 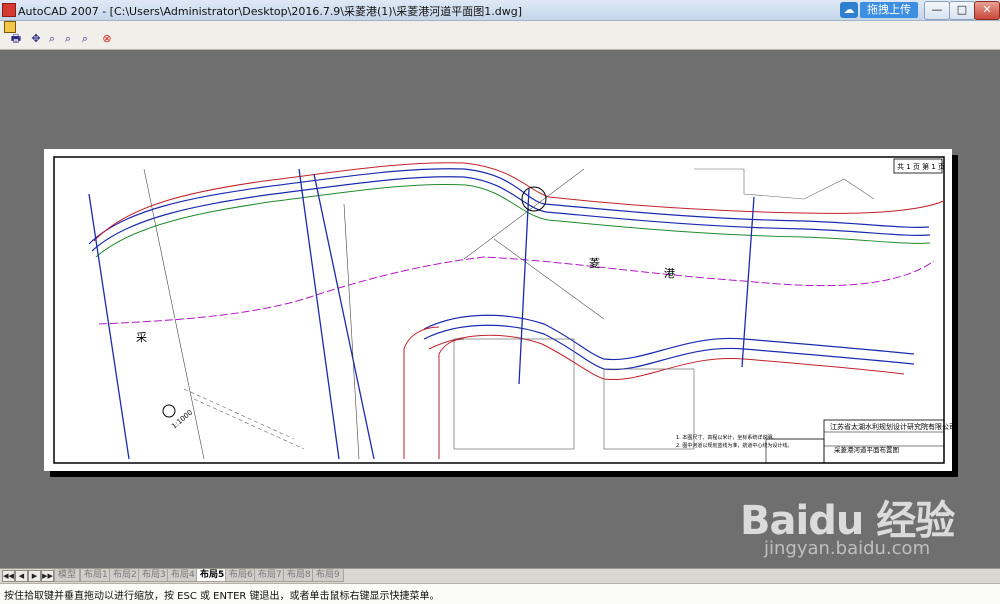 What do you see at coordinates (141, 337) in the screenshot?
I see `river-label-1: 采` at bounding box center [141, 337].